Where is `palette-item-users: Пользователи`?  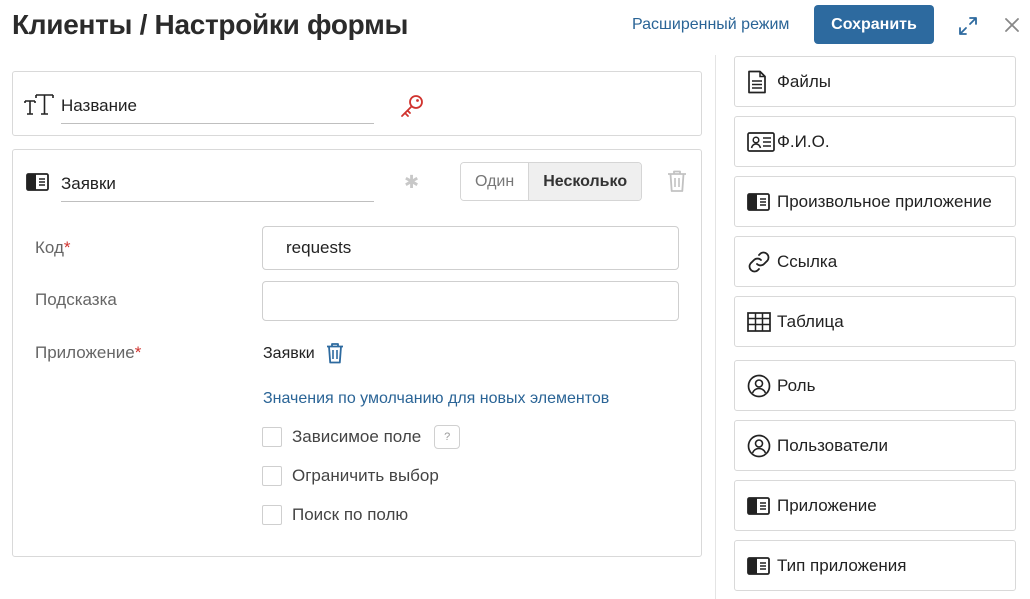
palette-item-users: Пользователи is located at coordinates (875, 445).